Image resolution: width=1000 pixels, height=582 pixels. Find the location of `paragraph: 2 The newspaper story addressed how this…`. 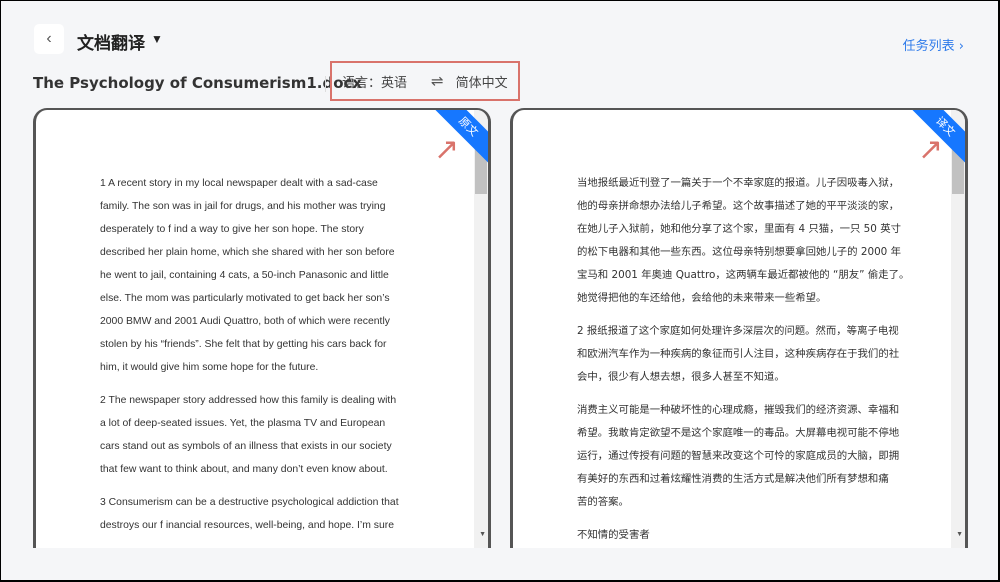

paragraph: 2 The newspaper story addressed how this… is located at coordinates (248, 435).